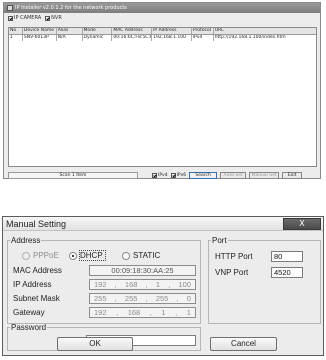  Describe the element at coordinates (172, 38) in the screenshot. I see `cell-ip-address: 192.168.1.100` at that location.